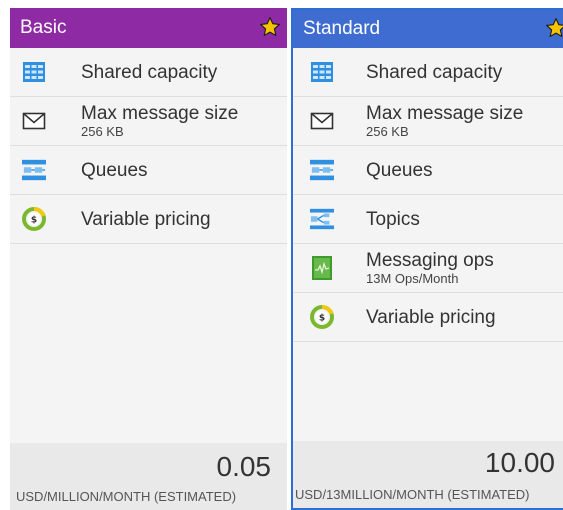 This screenshot has width=563, height=510. Describe the element at coordinates (428, 219) in the screenshot. I see `feature-item: Topics` at that location.